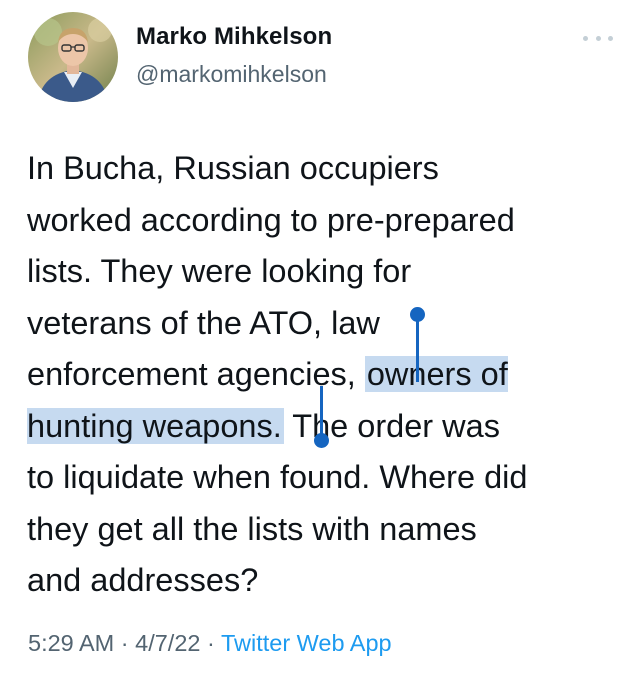  What do you see at coordinates (167, 643) in the screenshot?
I see `tweet-date: 4/7/22` at bounding box center [167, 643].